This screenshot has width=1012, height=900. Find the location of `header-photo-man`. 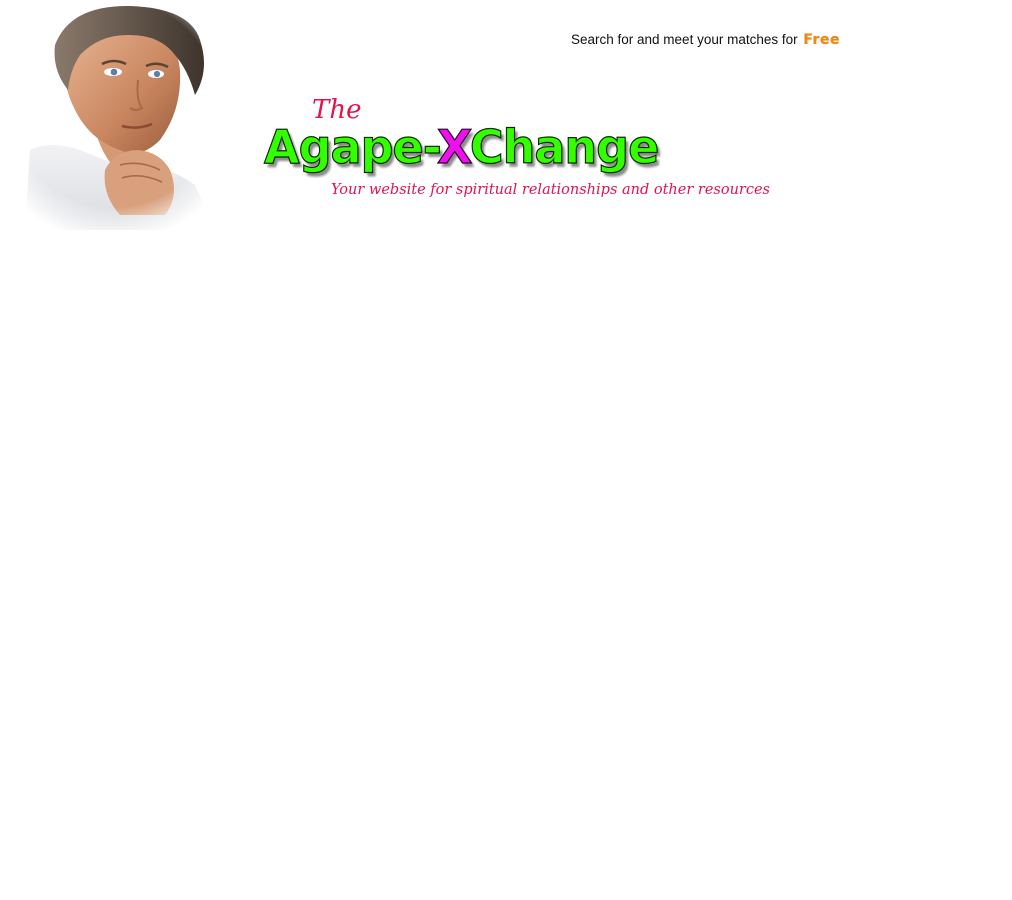

header-photo-man is located at coordinates (125, 115).